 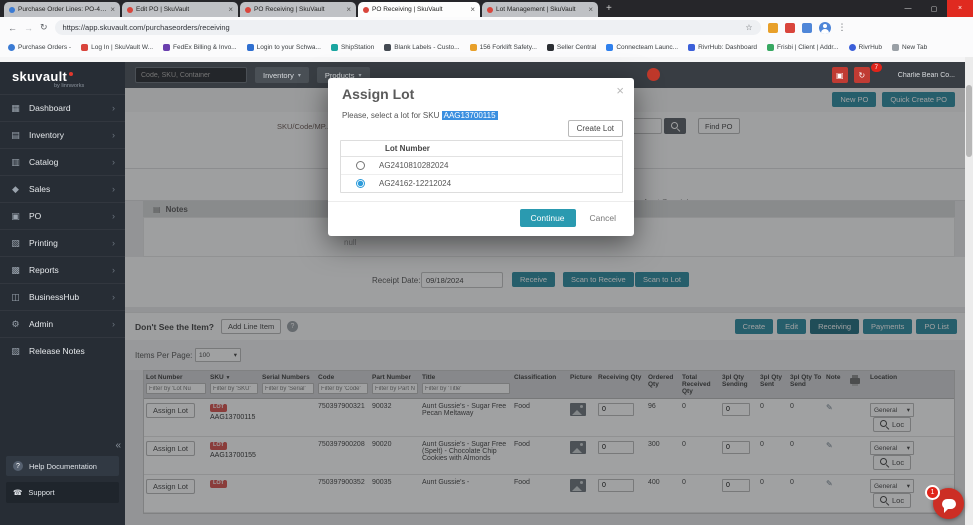 I want to click on dashboard-icon: ▦, so click(x=15, y=107).